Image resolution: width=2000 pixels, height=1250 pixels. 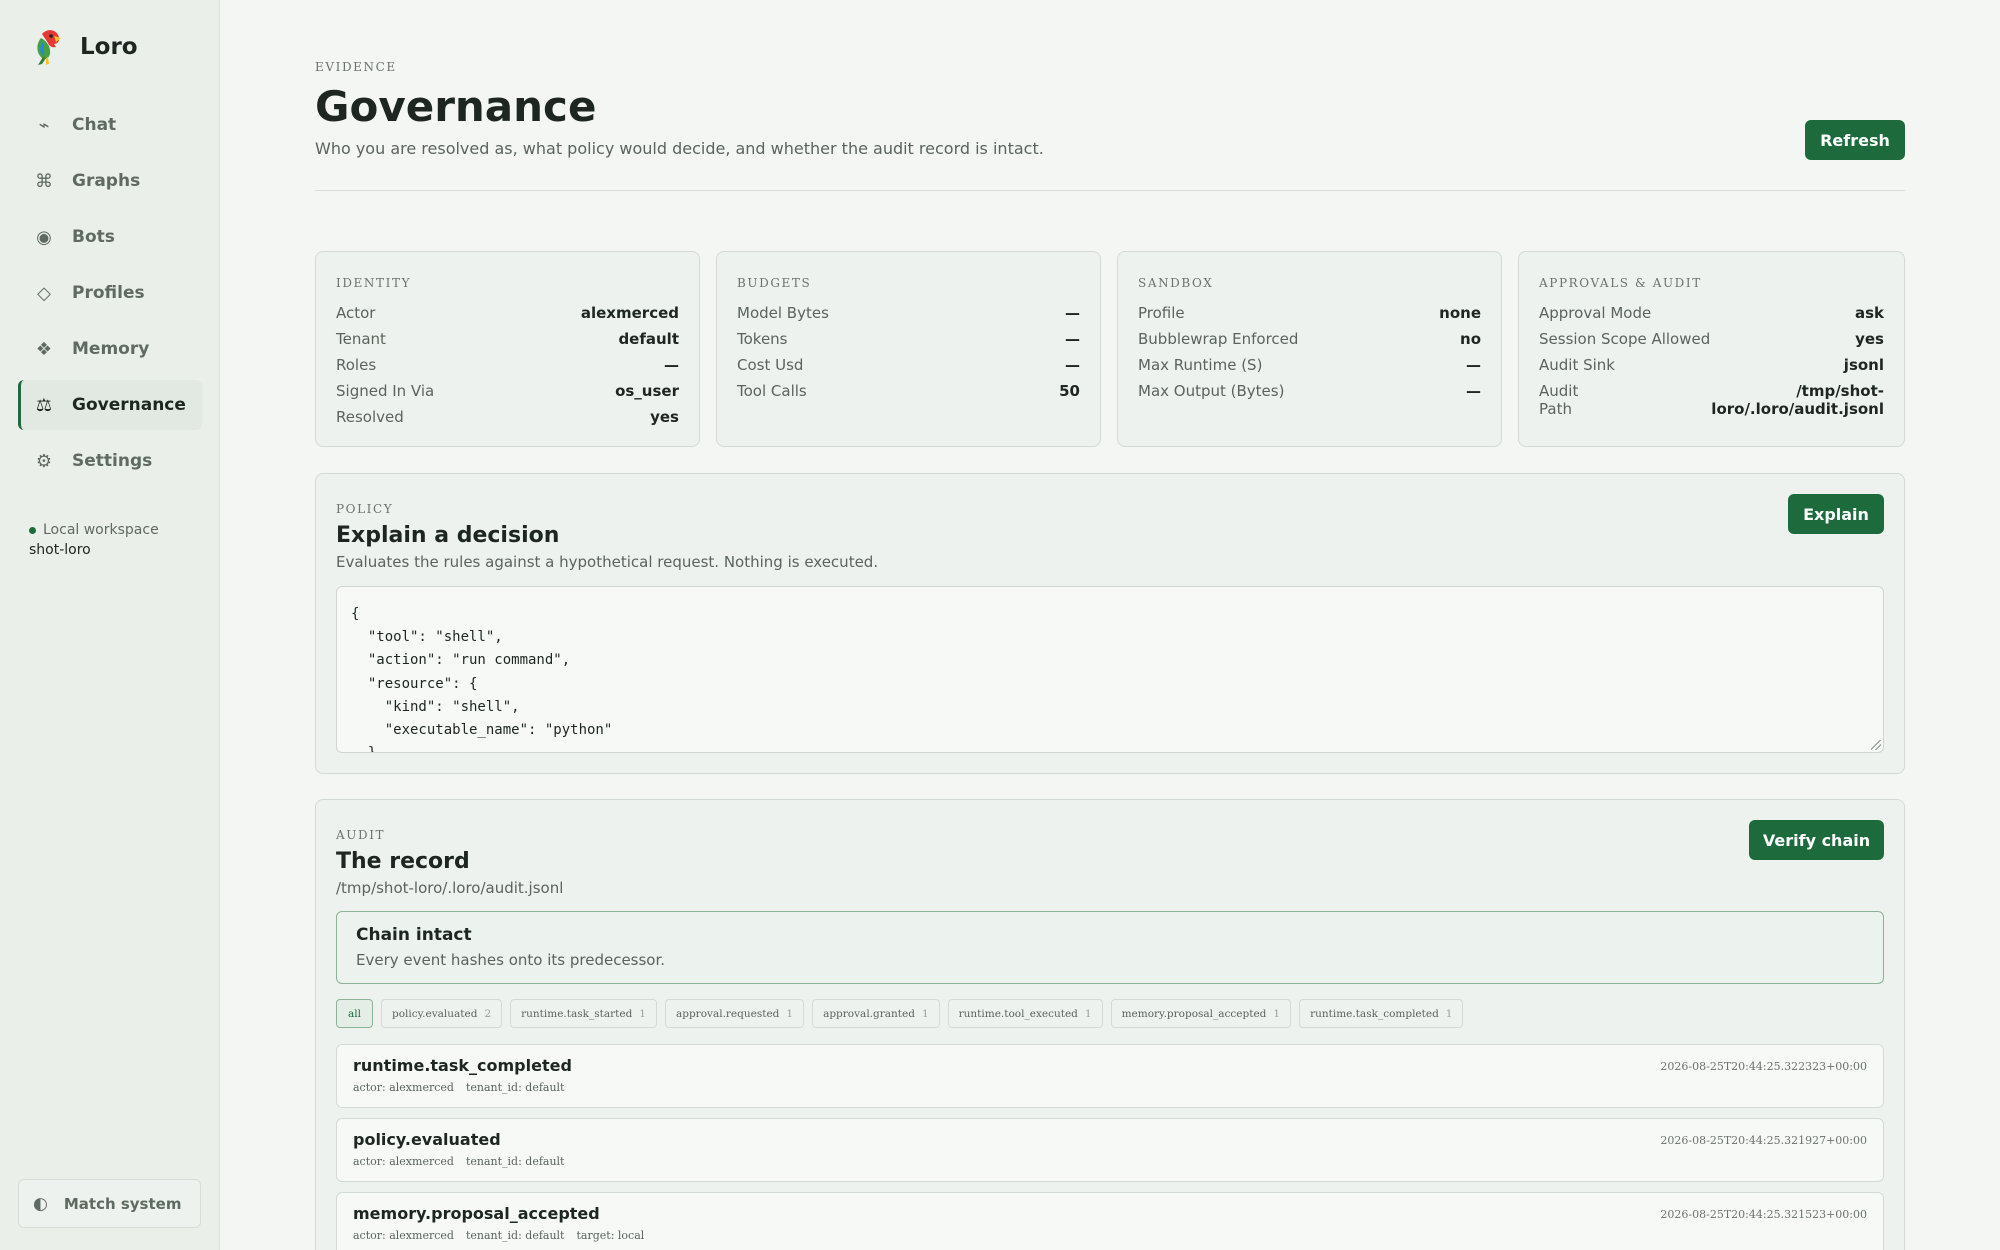 I want to click on filter-chip: policy.evaluated 2, so click(x=441, y=1013).